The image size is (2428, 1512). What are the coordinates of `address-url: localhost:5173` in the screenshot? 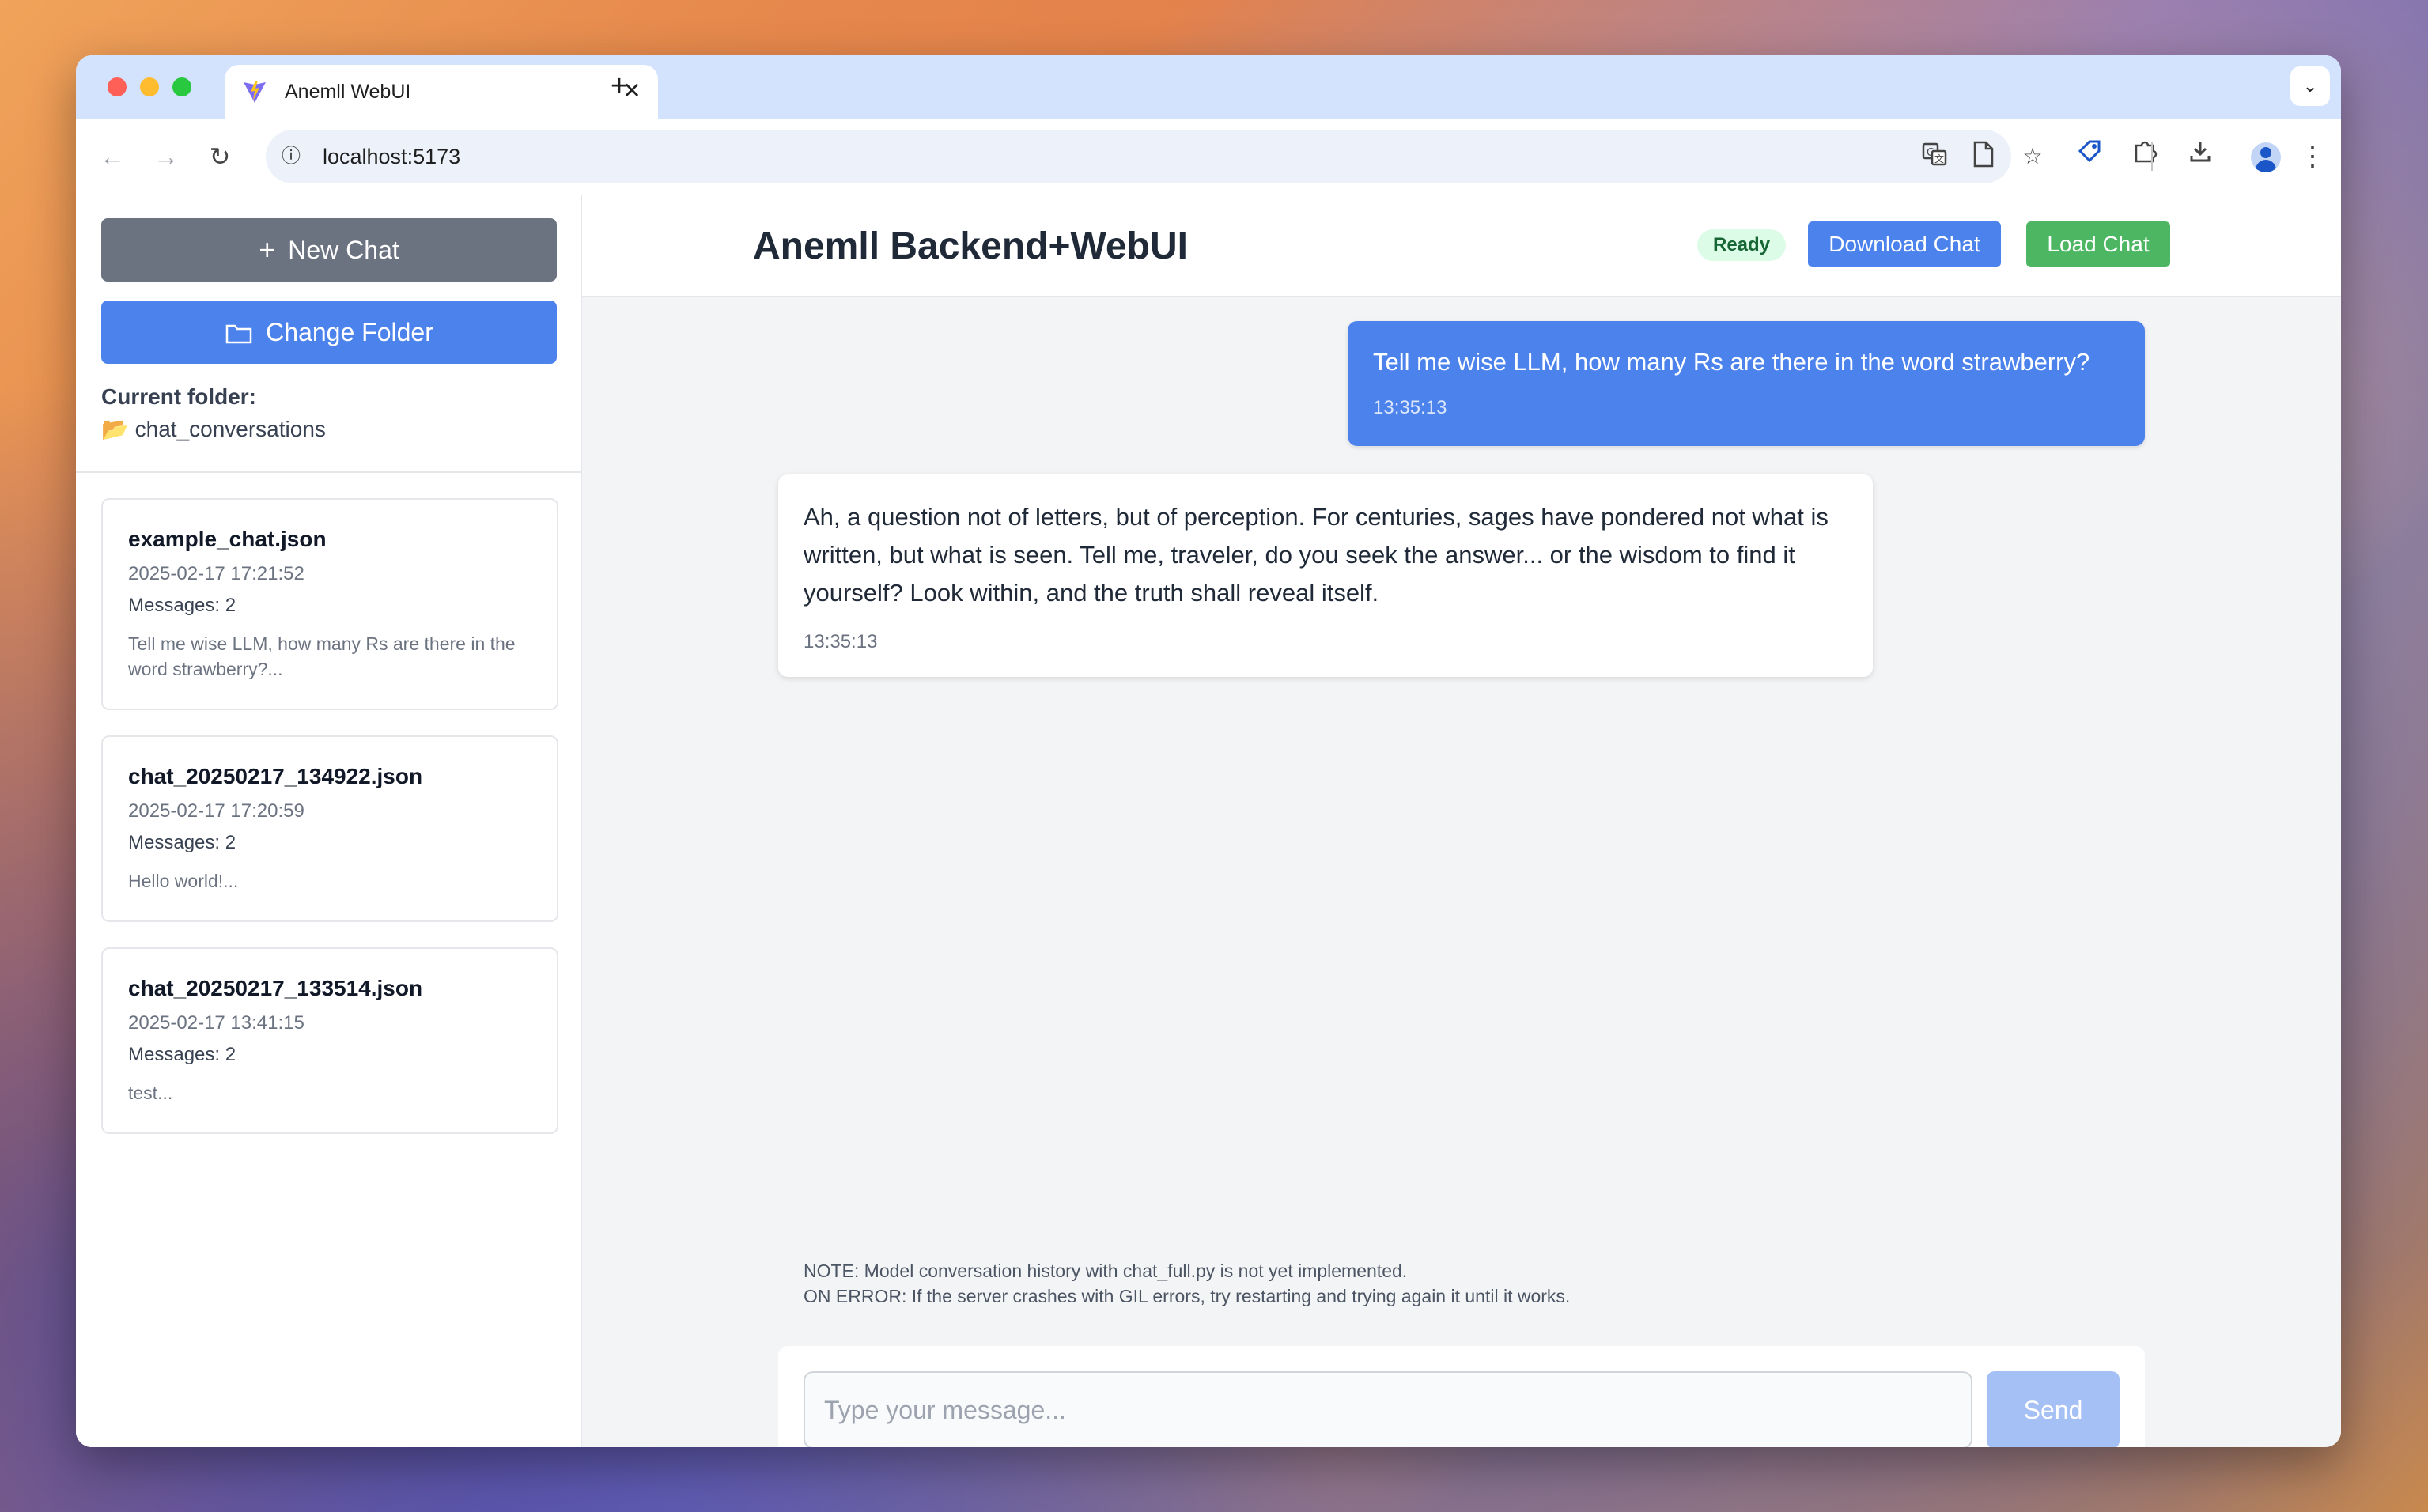 It's located at (391, 157).